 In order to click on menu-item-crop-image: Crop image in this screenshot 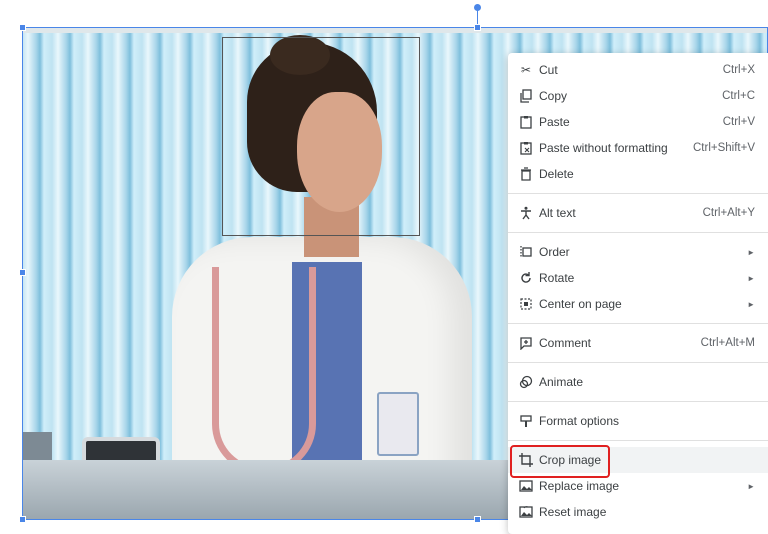, I will do `click(638, 460)`.